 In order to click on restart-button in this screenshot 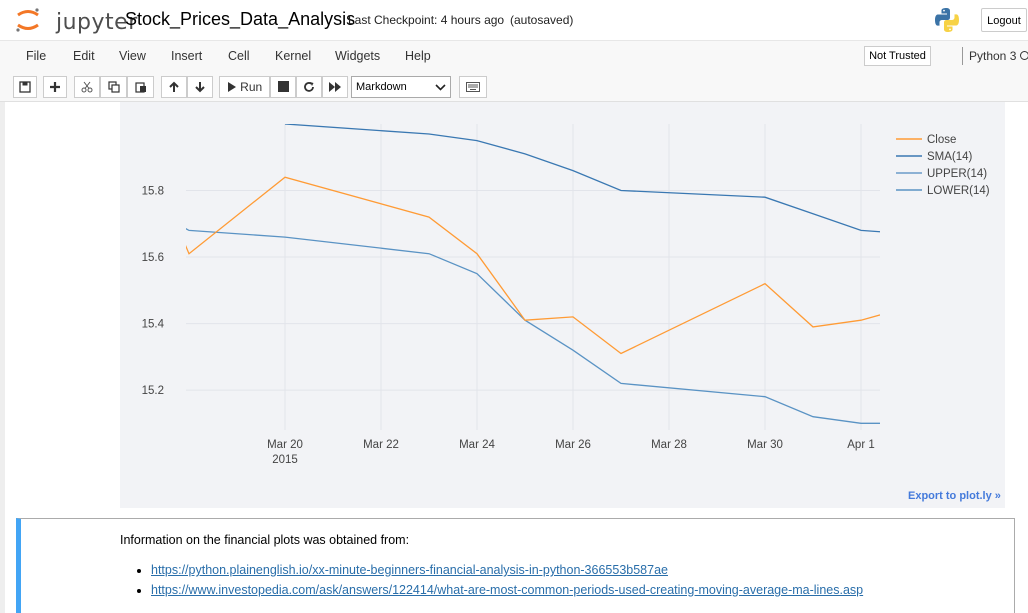, I will do `click(309, 87)`.